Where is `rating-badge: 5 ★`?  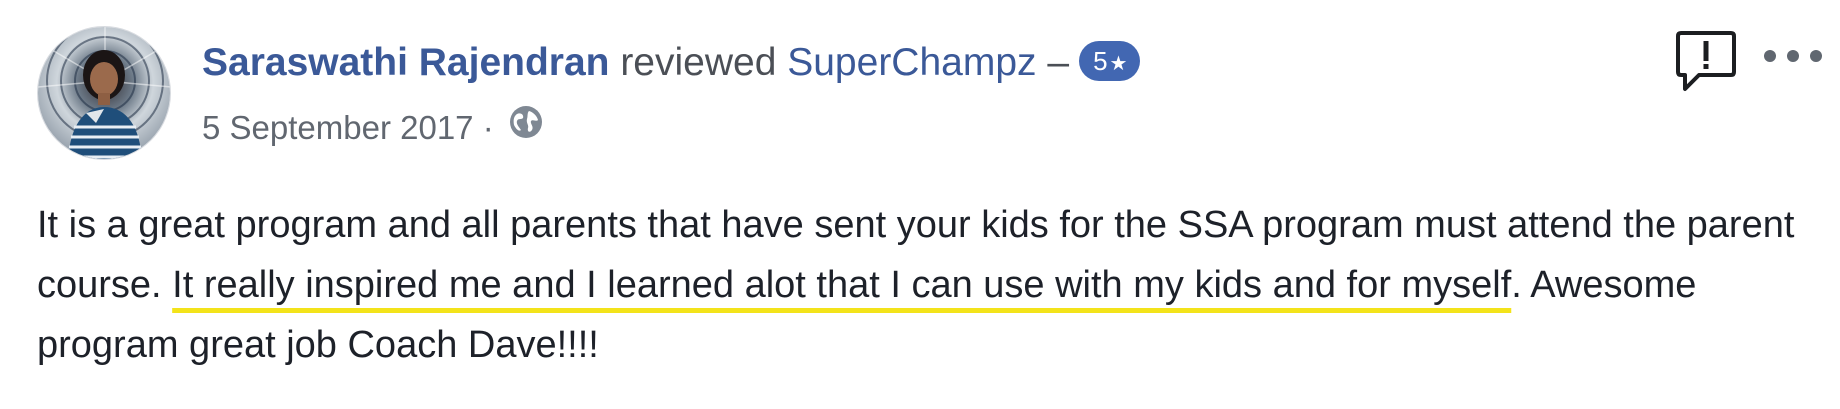
rating-badge: 5 ★ is located at coordinates (1110, 60).